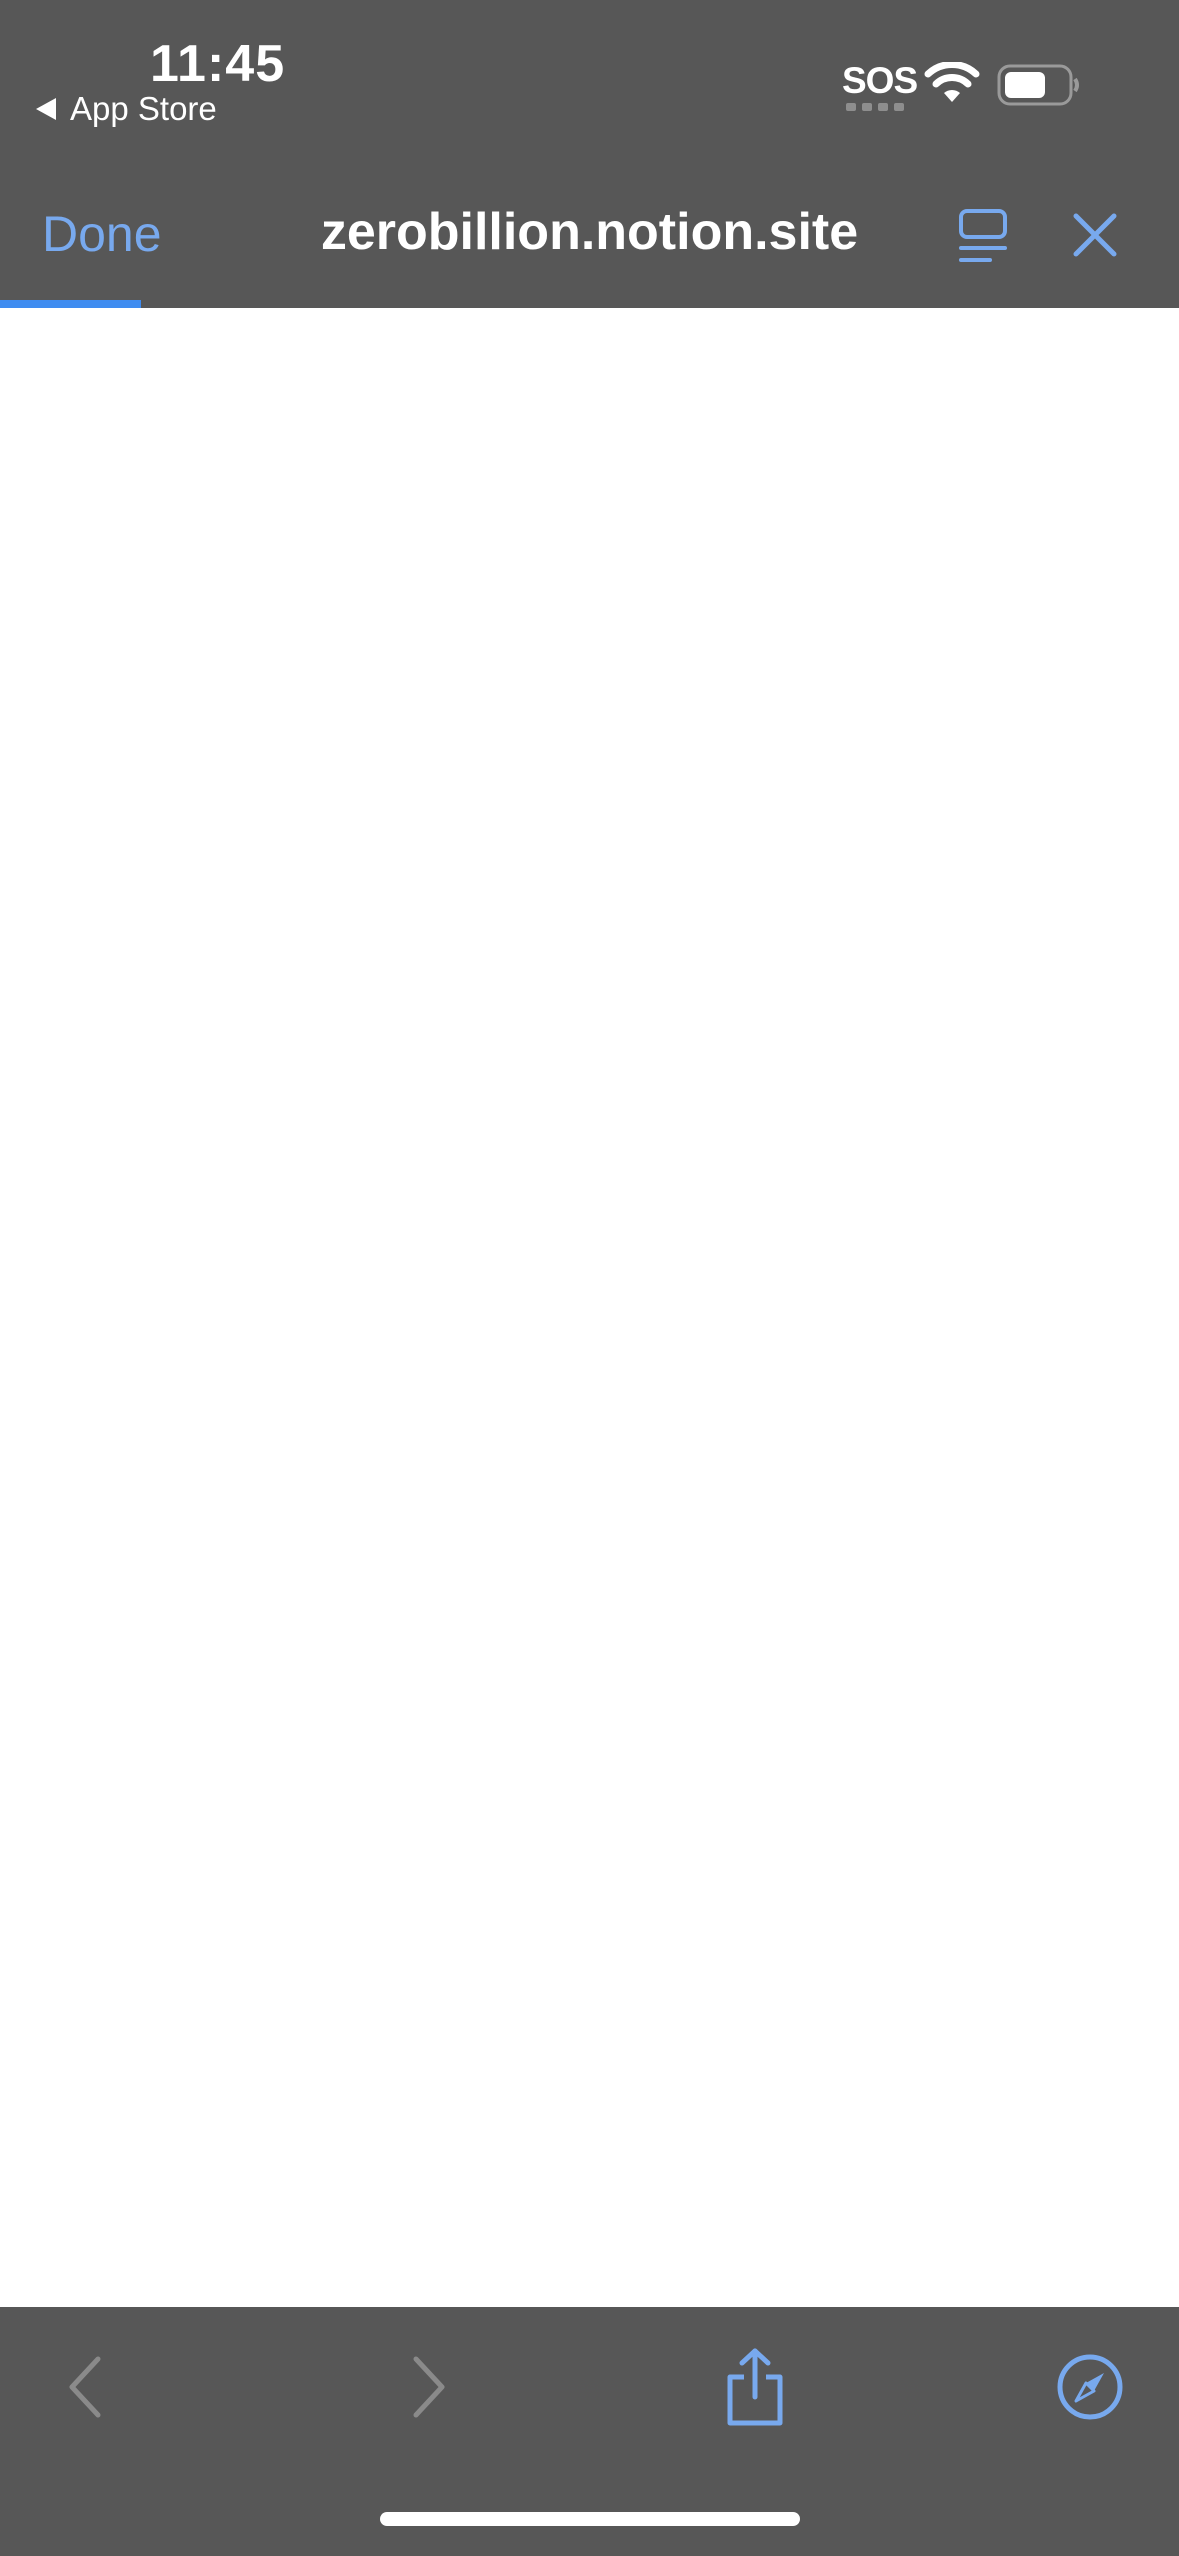 This screenshot has width=1179, height=2556. I want to click on safari-compass-icon, so click(1090, 2387).